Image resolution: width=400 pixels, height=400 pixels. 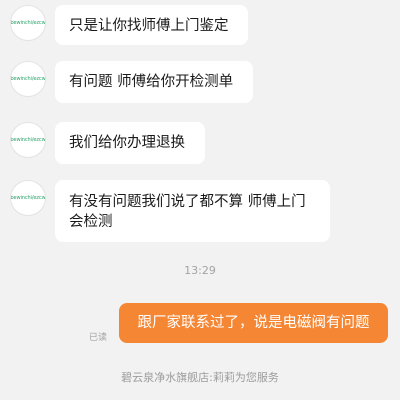 I want to click on service-agent-note: 碧云泉净水旗舰店:莉莉为您服务, so click(x=200, y=377).